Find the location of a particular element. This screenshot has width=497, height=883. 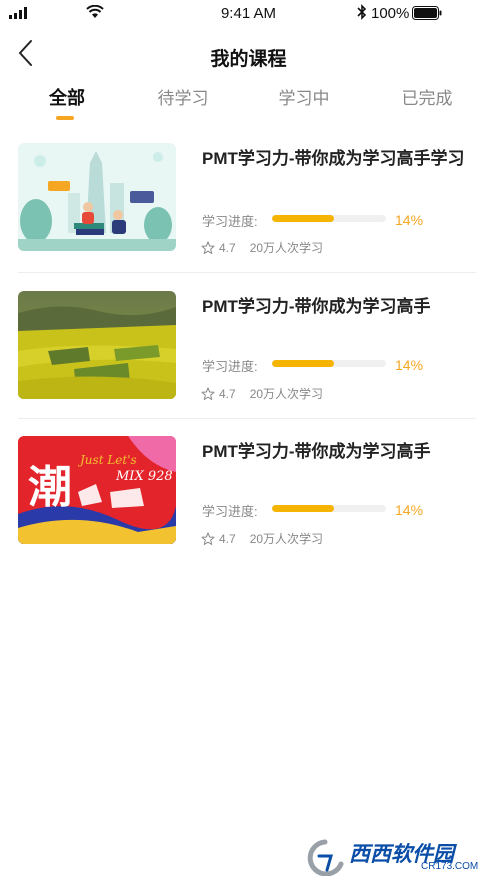

status-bar: 9:41 AM 100% is located at coordinates (248, 14).